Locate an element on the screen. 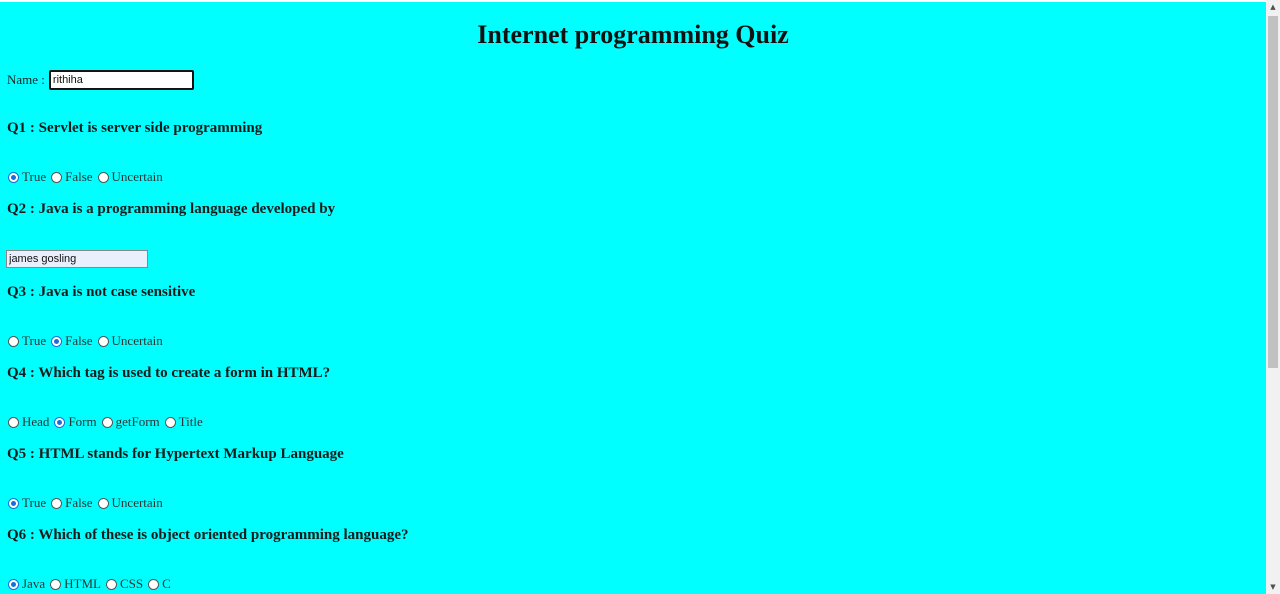  question-1-options: True False Uncertain is located at coordinates (88, 177).